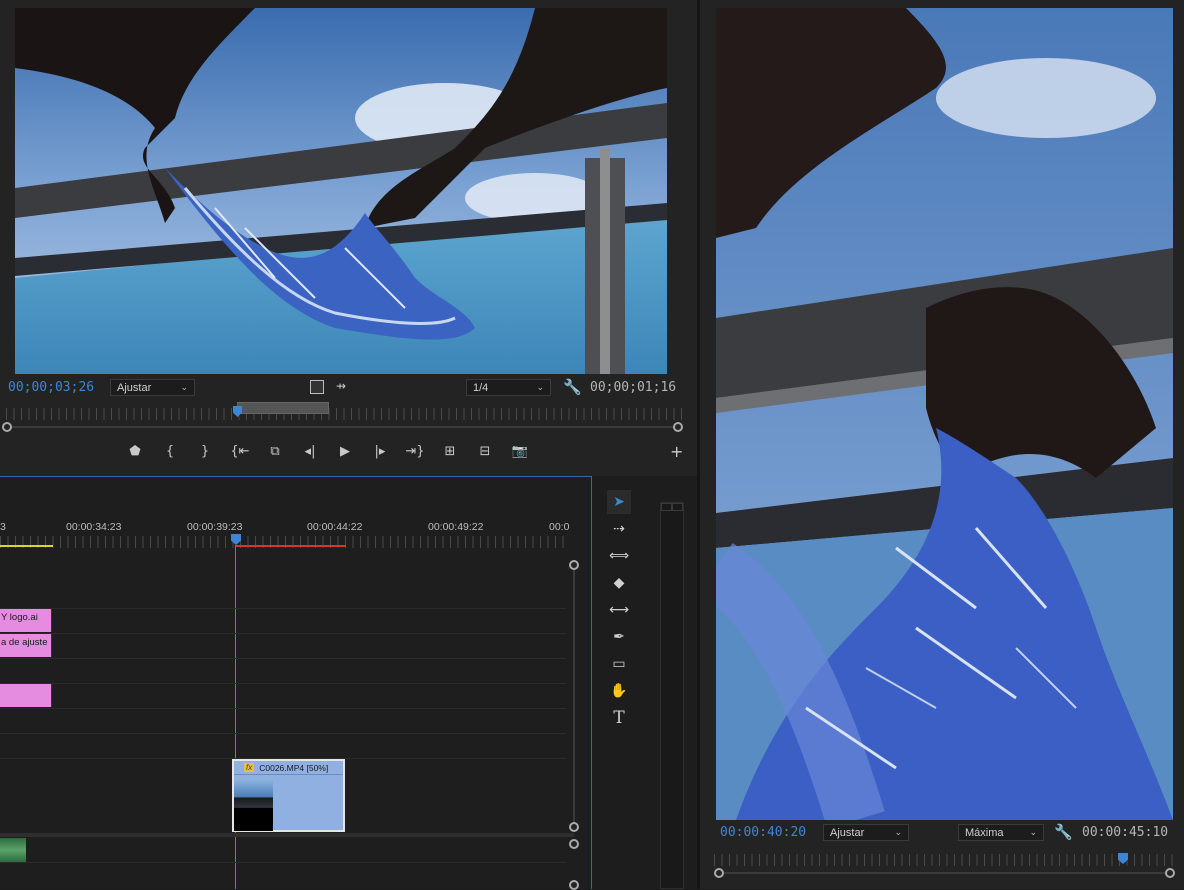 The height and width of the screenshot is (890, 1184). What do you see at coordinates (346, 414) in the screenshot?
I see `source-time-ruler` at bounding box center [346, 414].